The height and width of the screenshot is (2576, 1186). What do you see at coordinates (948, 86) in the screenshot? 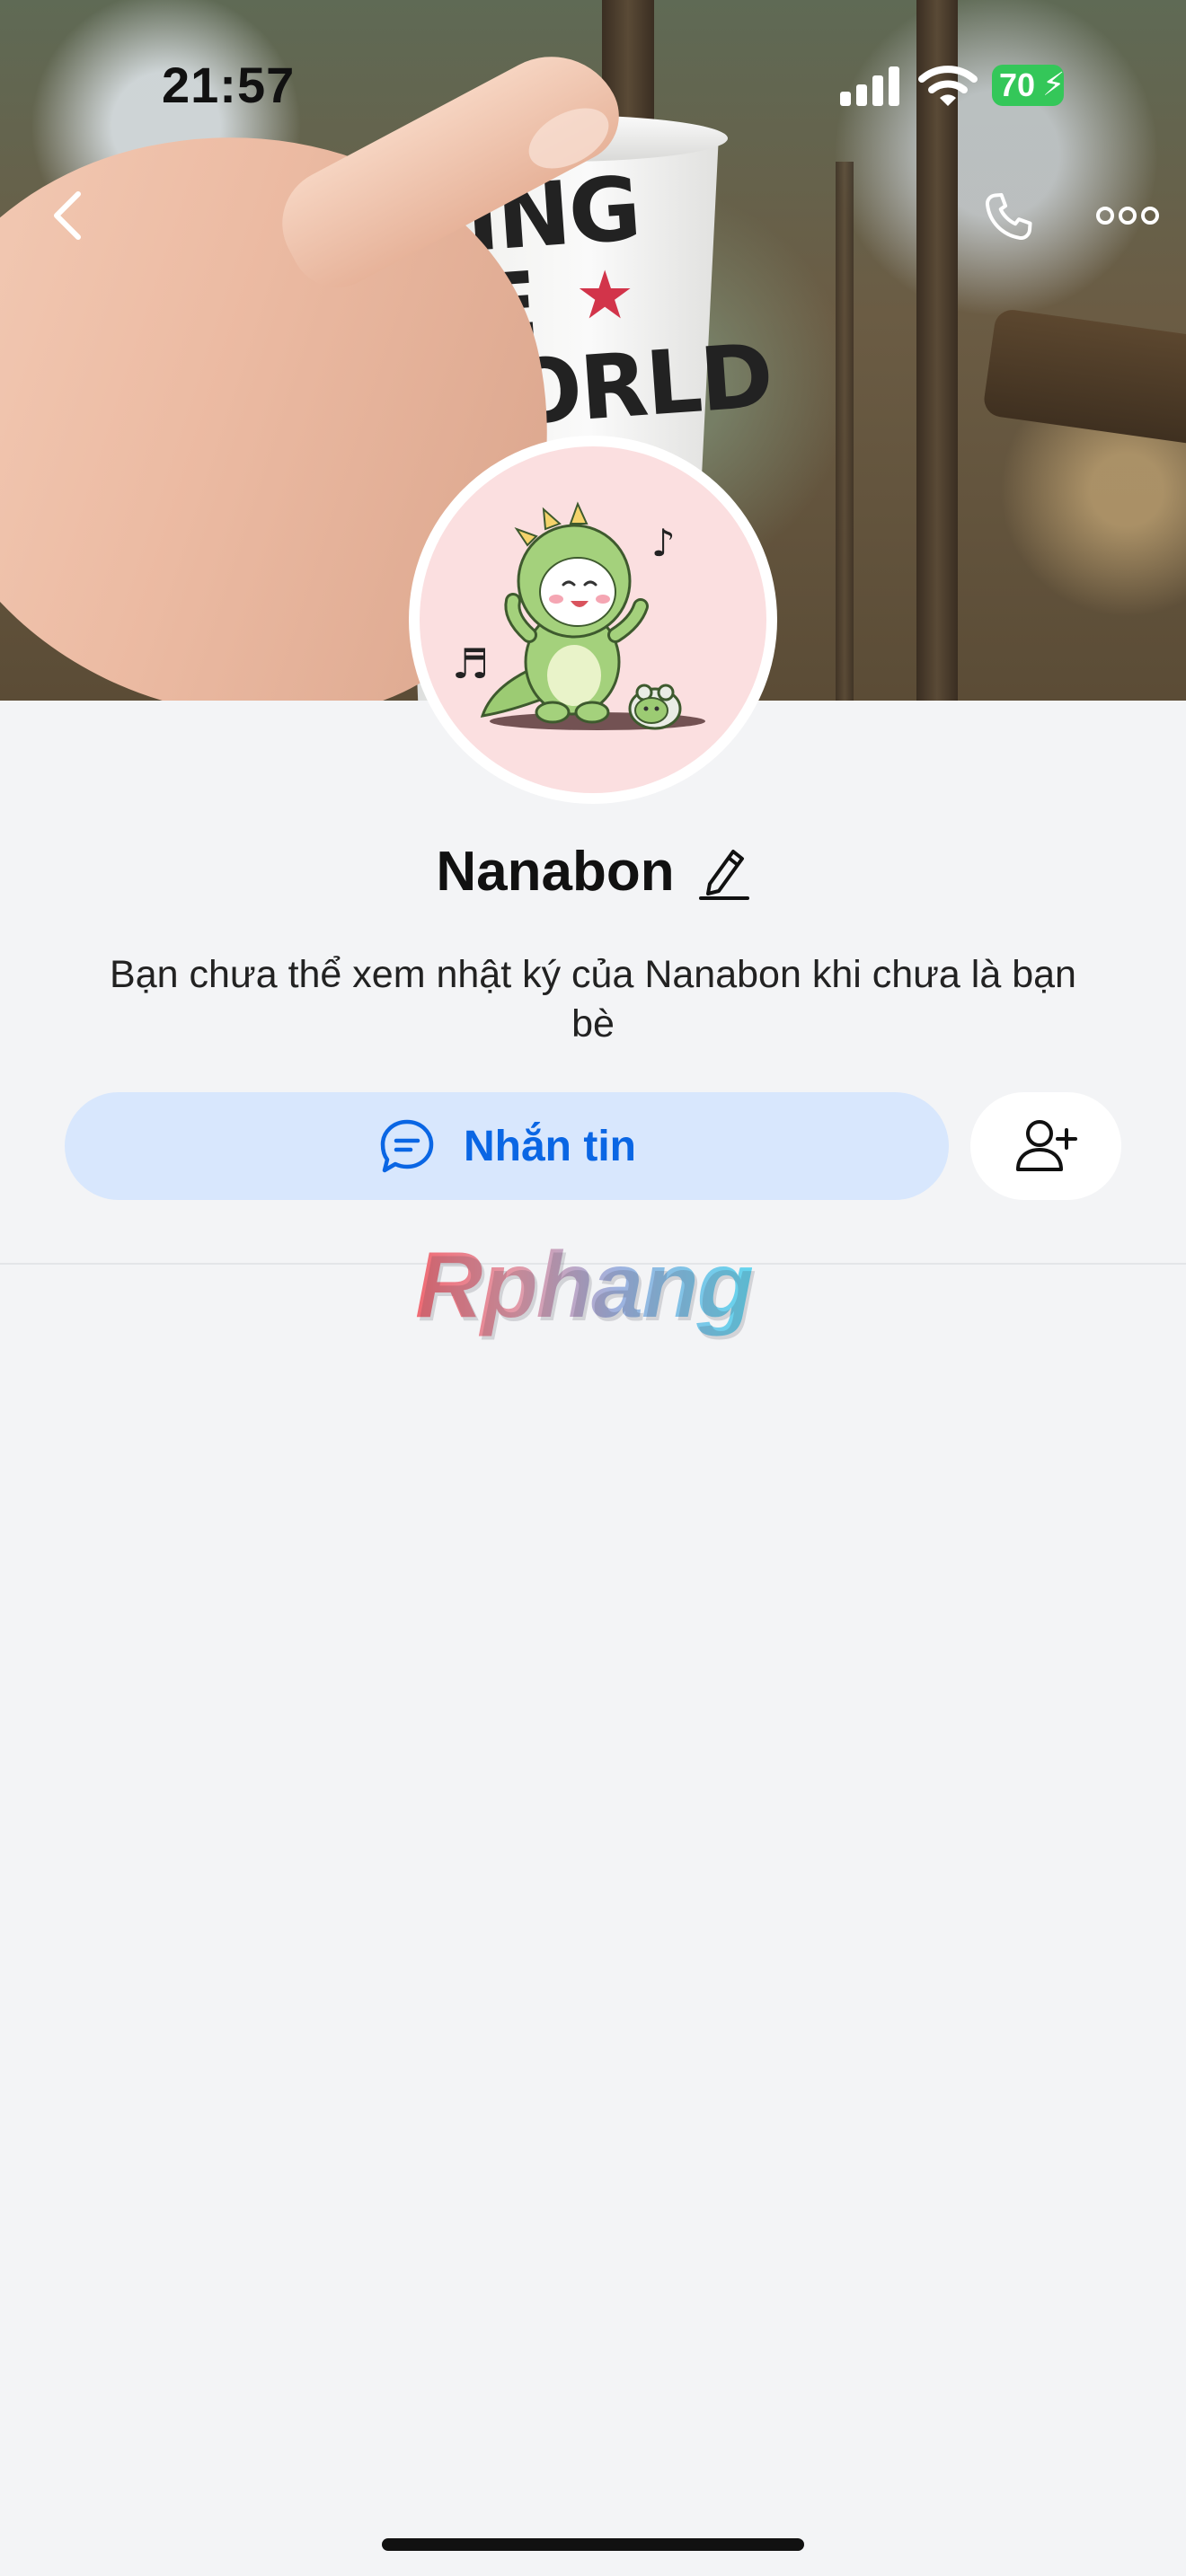
I see `wifi-icon` at bounding box center [948, 86].